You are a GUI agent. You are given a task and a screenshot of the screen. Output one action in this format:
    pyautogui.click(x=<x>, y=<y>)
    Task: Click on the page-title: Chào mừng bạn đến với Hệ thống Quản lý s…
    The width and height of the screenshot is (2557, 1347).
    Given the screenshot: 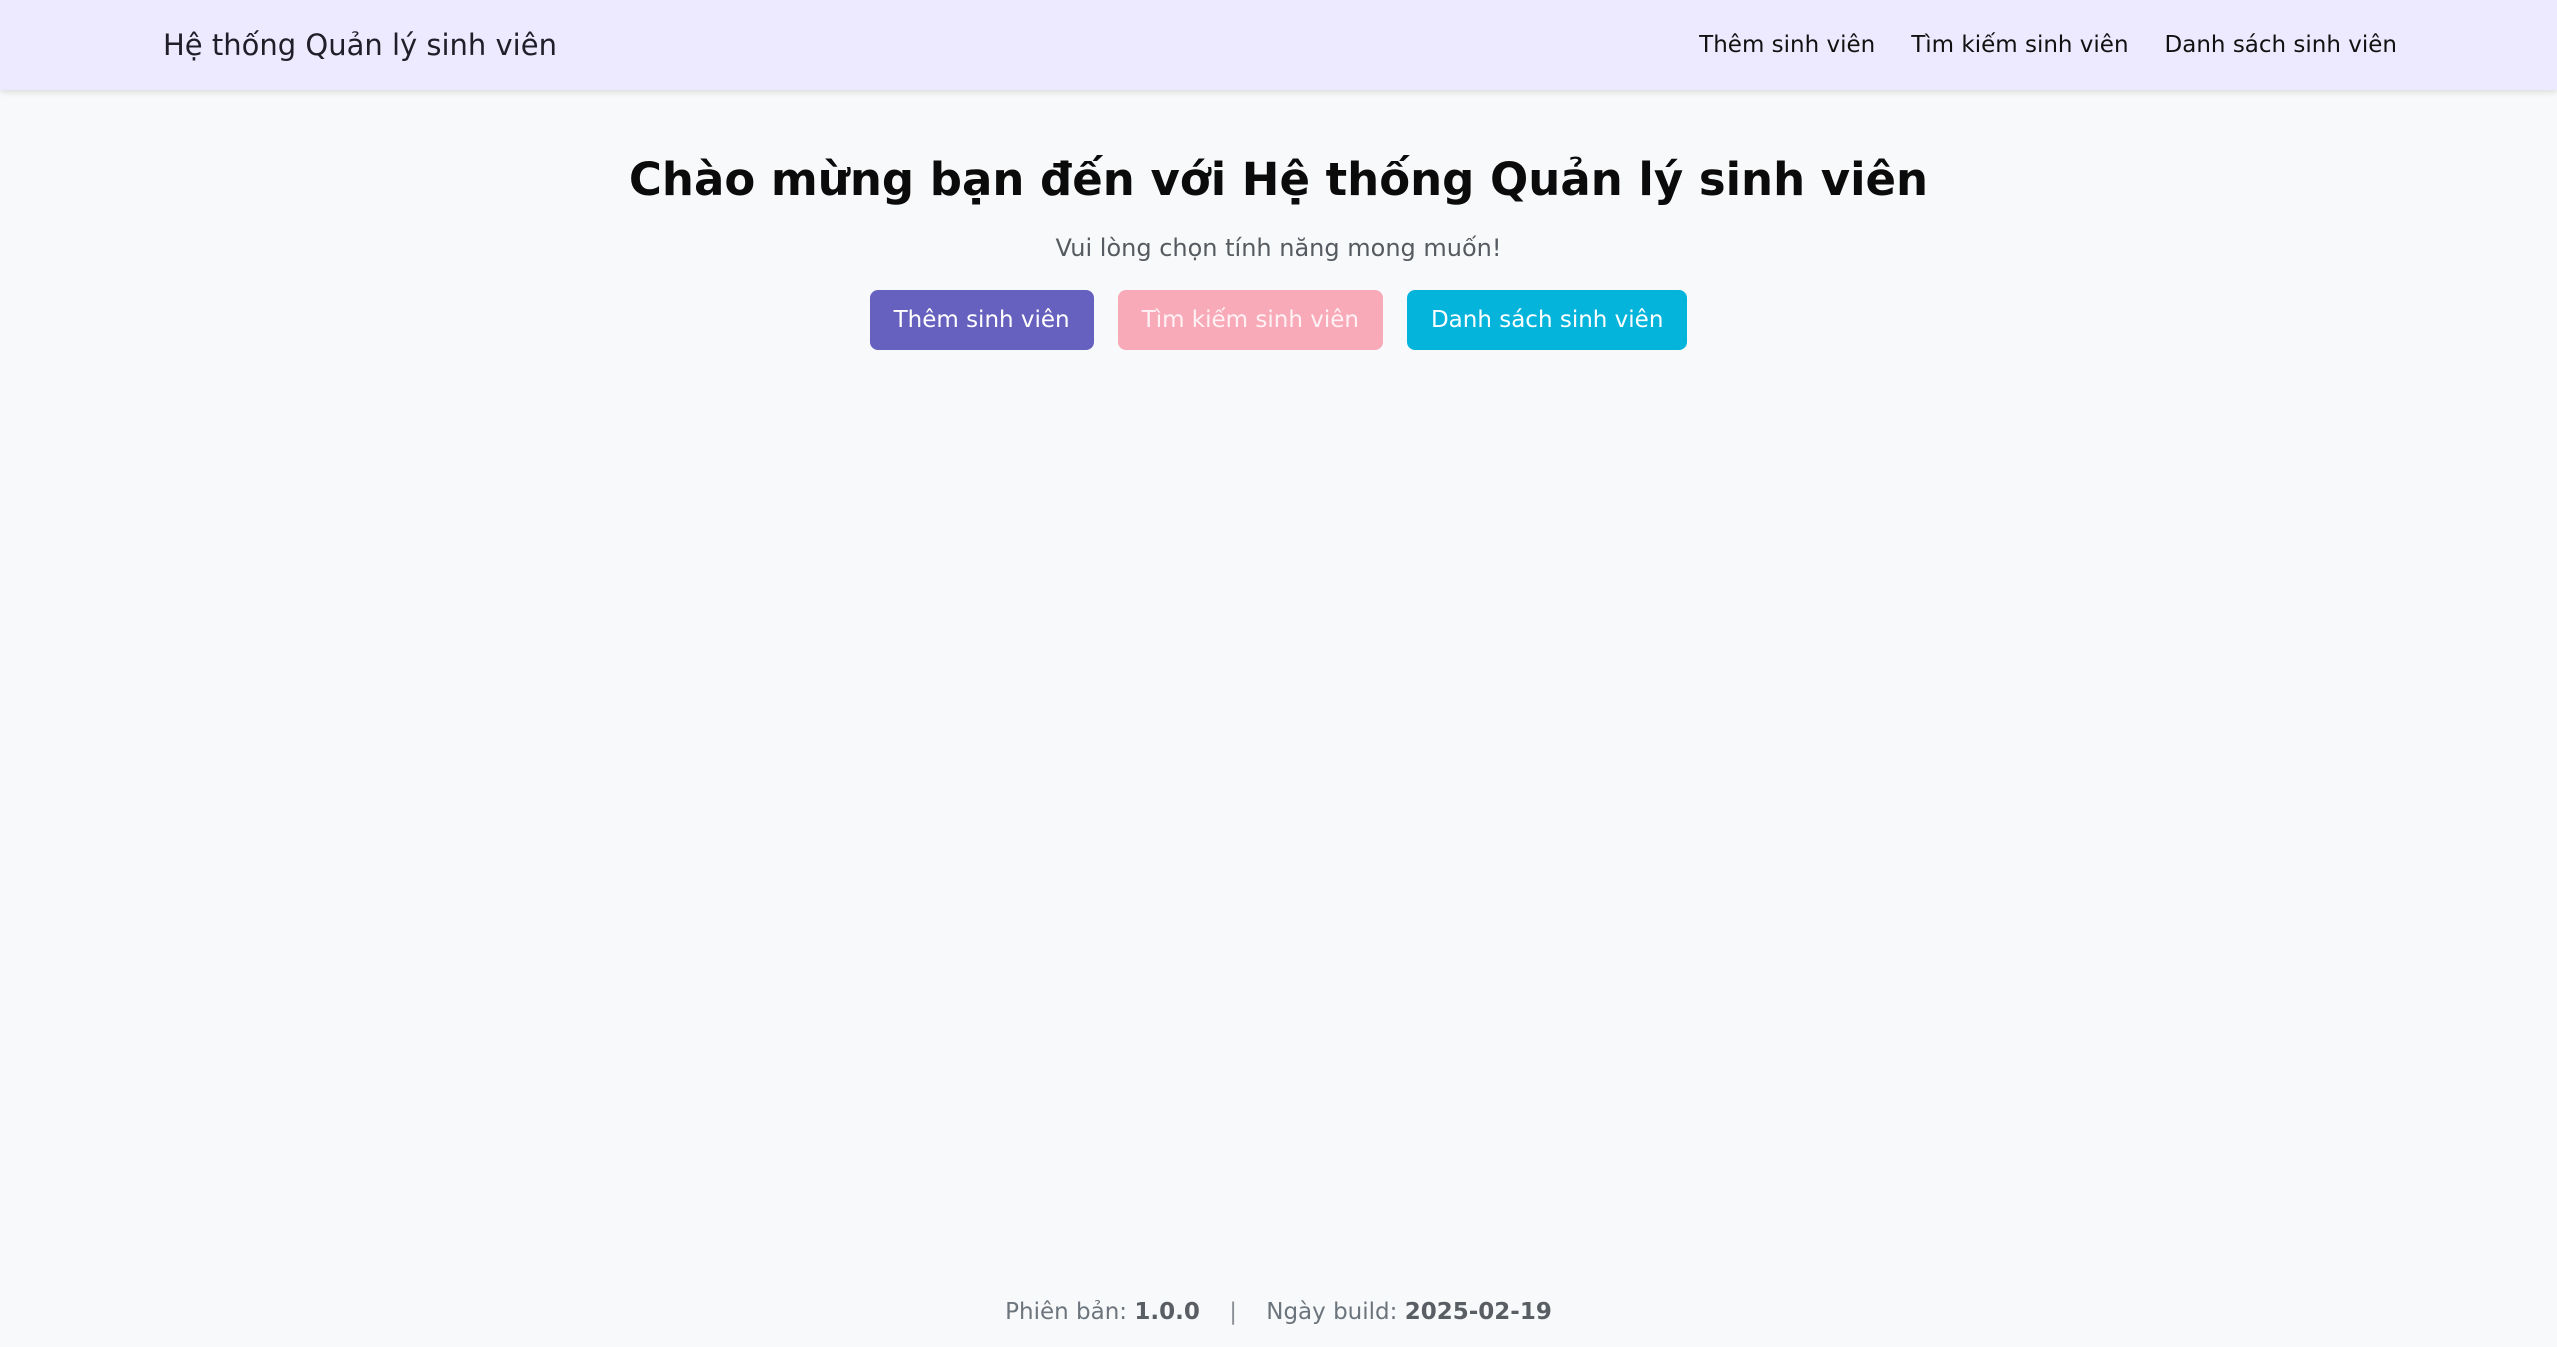 What is the action you would take?
    pyautogui.click(x=1278, y=179)
    